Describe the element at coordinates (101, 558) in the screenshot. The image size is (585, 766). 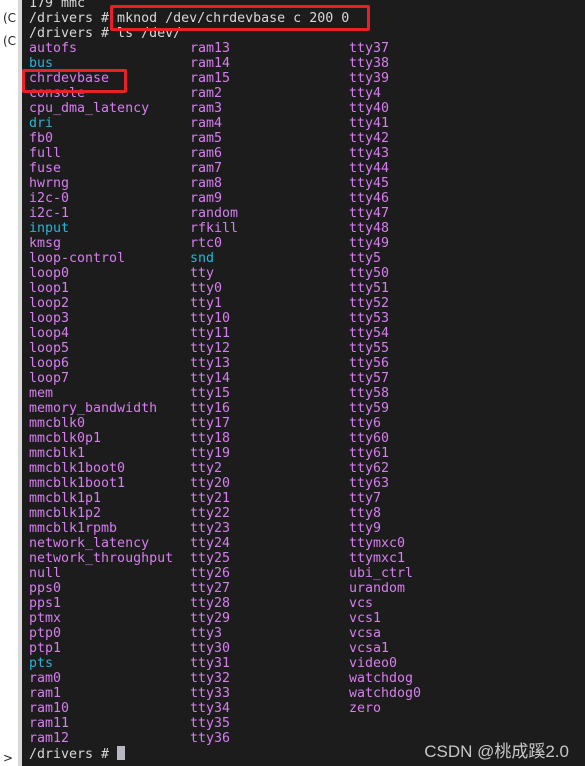
I see `ls-entry: network_throughput` at that location.